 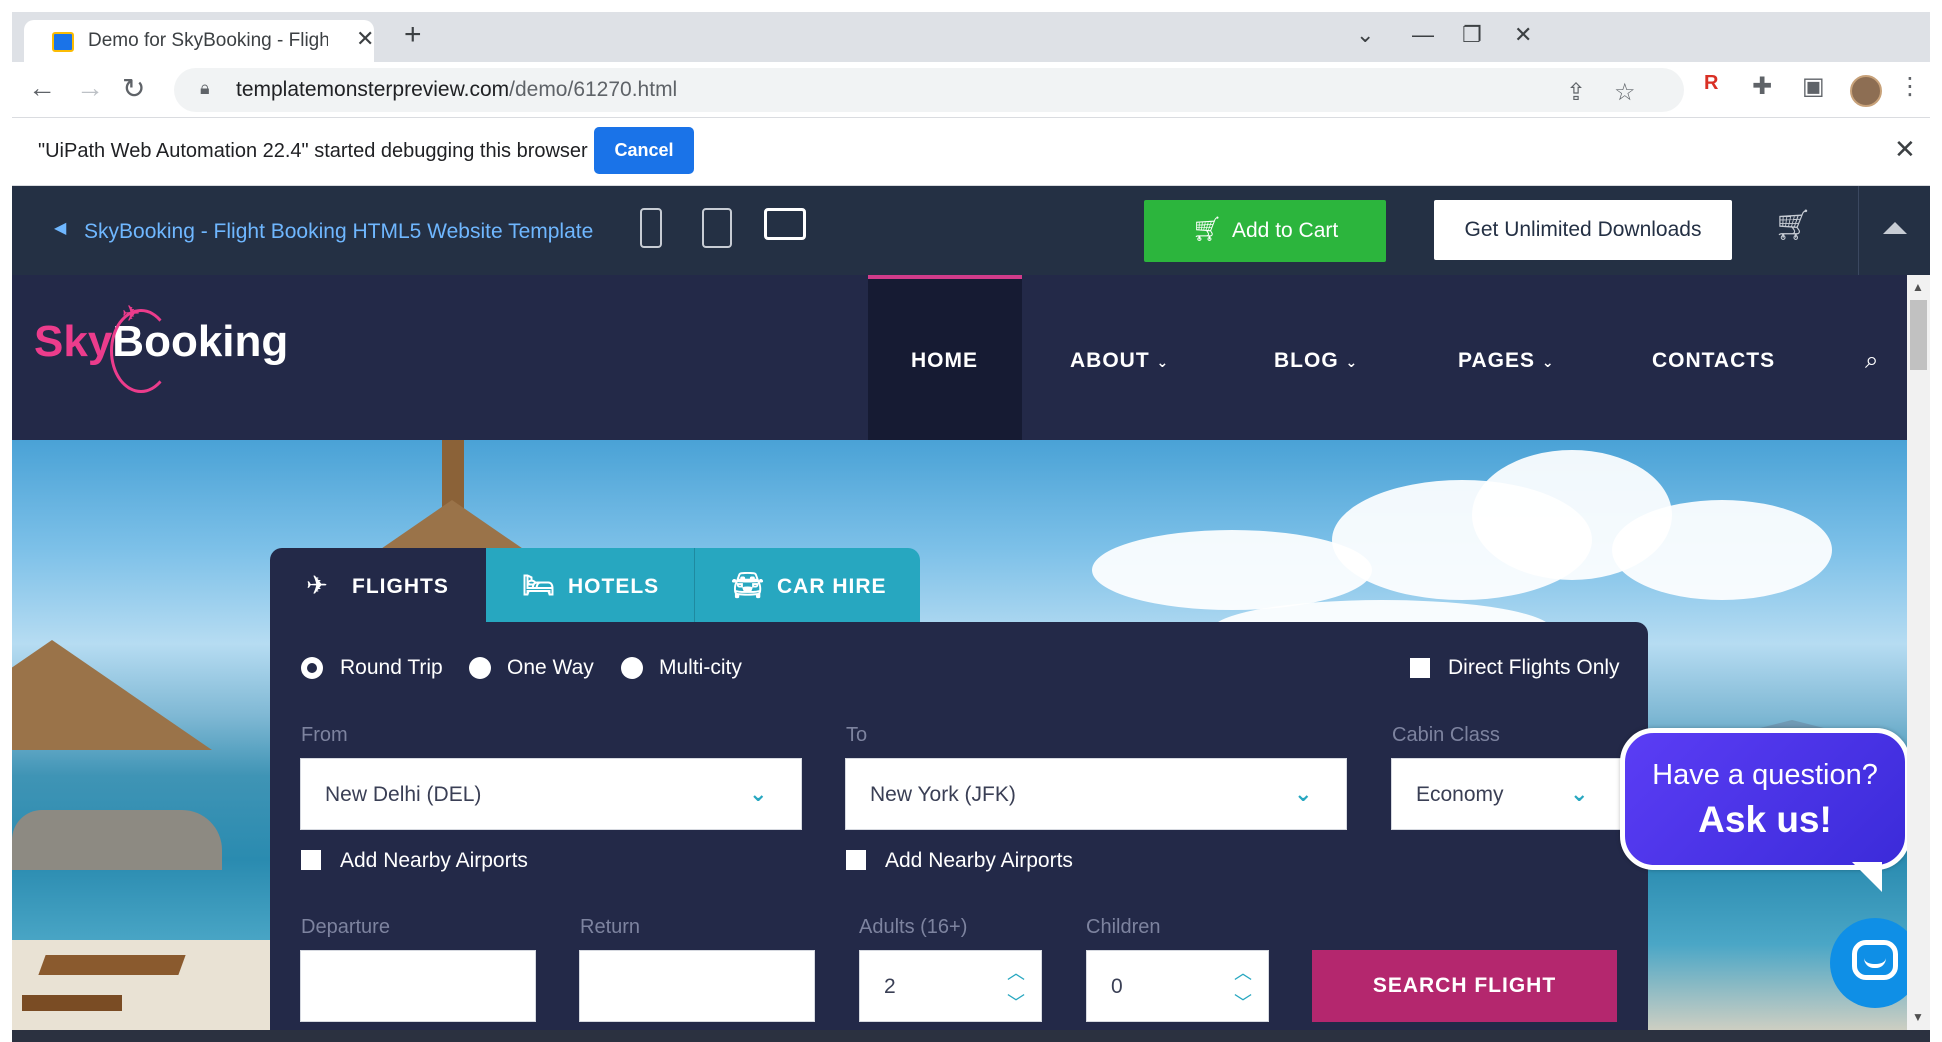 I want to click on to-select: New York (JFK) ⌄, so click(x=1096, y=794).